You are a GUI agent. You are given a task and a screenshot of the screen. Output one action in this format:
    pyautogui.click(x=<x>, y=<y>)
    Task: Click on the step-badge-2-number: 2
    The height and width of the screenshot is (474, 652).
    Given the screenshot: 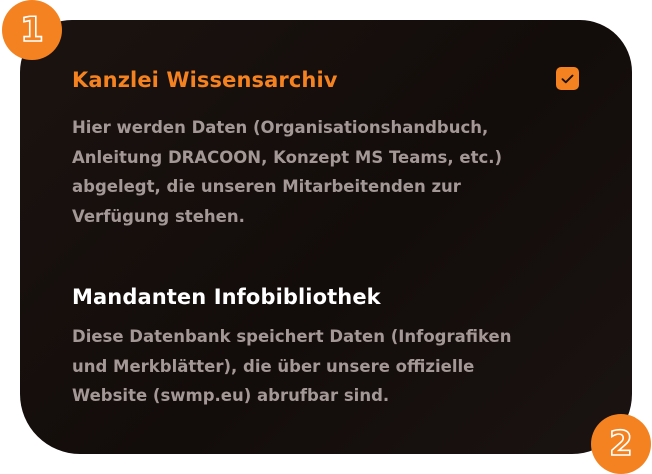 What is the action you would take?
    pyautogui.click(x=620, y=444)
    